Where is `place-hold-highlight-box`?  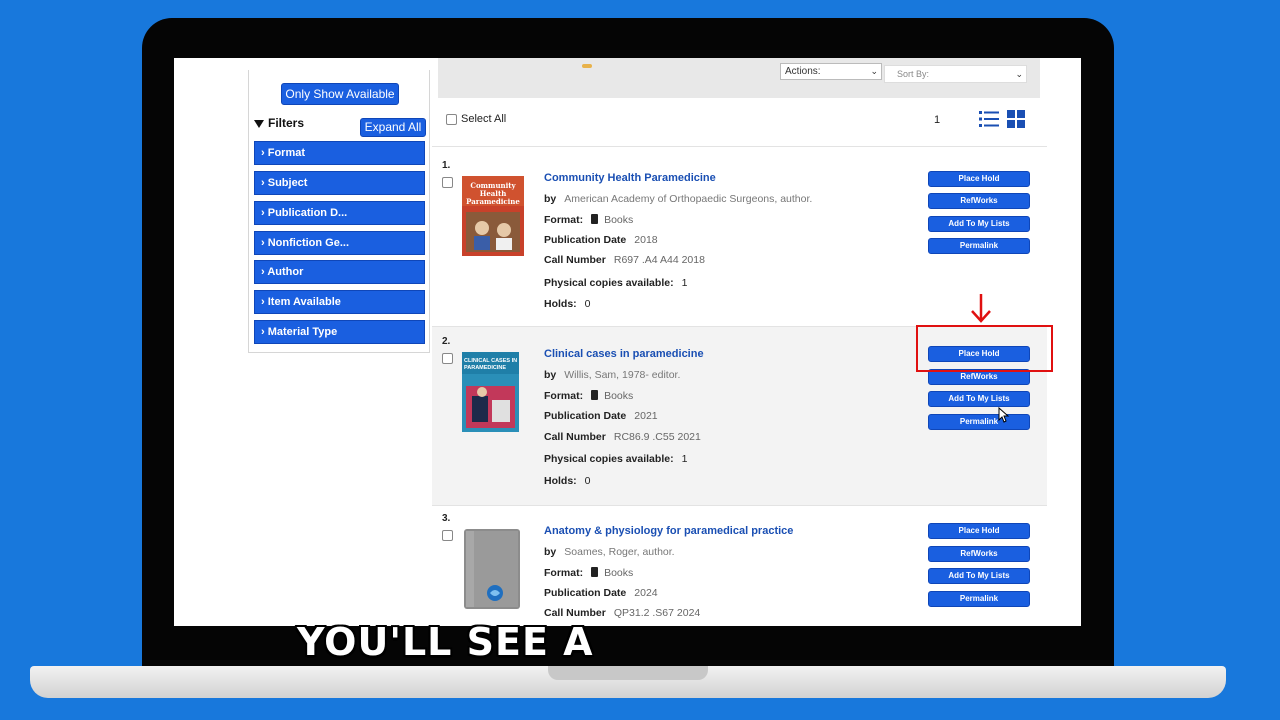
place-hold-highlight-box is located at coordinates (984, 348).